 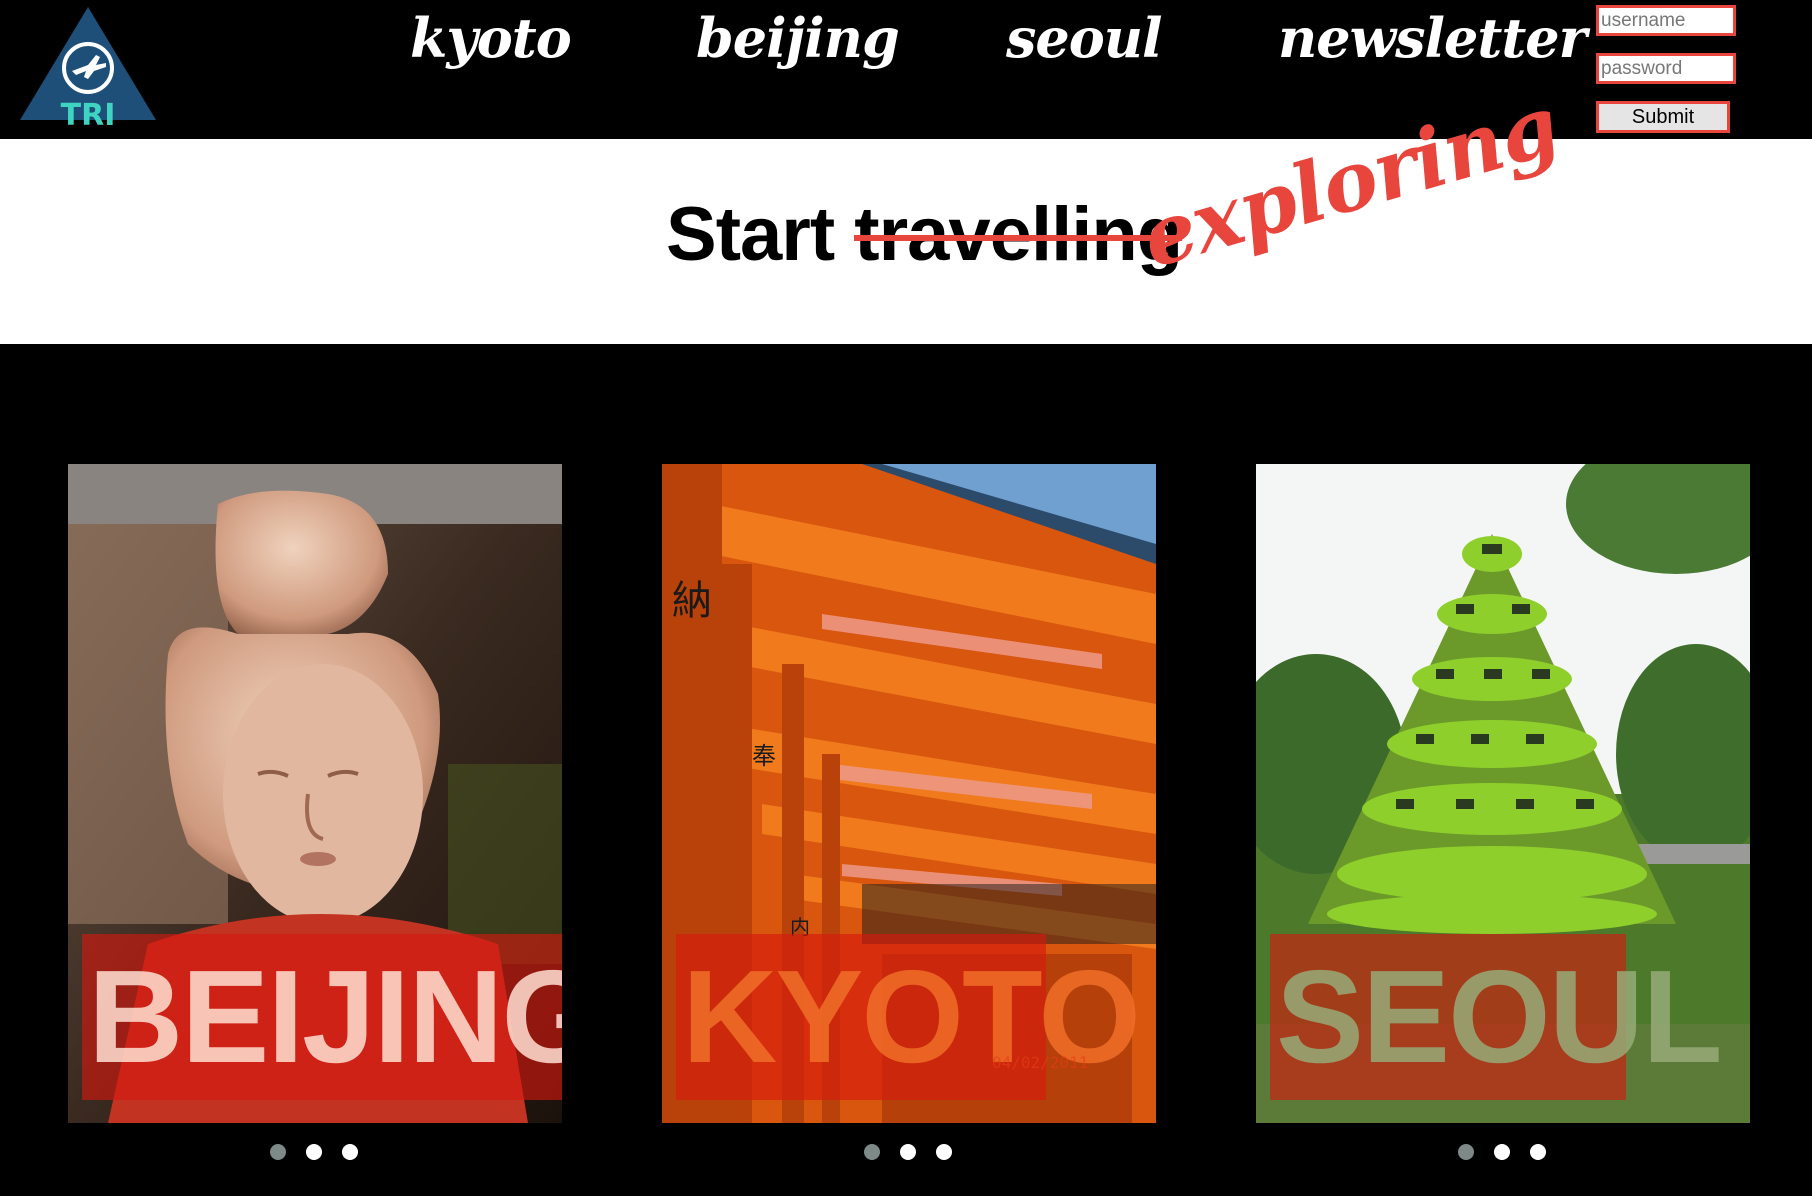 I want to click on carousel-dots-kyoto, so click(x=909, y=1153).